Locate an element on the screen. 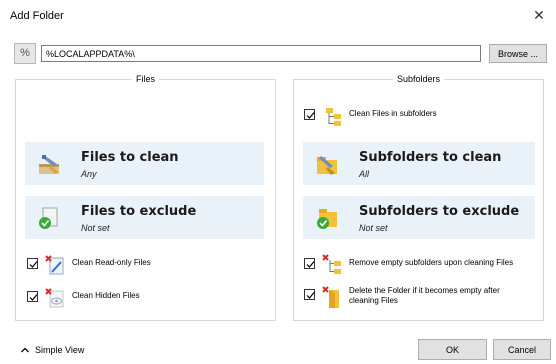  hidden-file-icon is located at coordinates (54, 298).